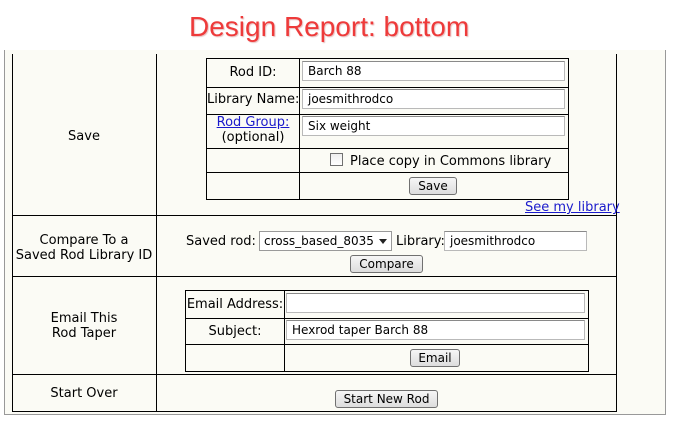  I want to click on rod-group-input: Six weight, so click(433, 126).